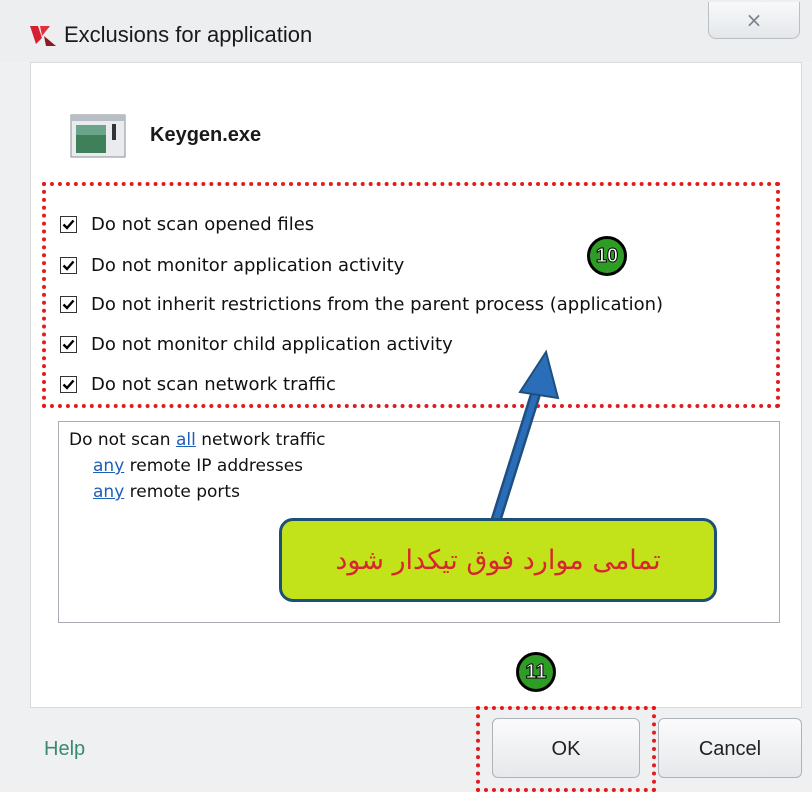 The width and height of the screenshot is (812, 792). I want to click on step-badge-11: 11, so click(536, 672).